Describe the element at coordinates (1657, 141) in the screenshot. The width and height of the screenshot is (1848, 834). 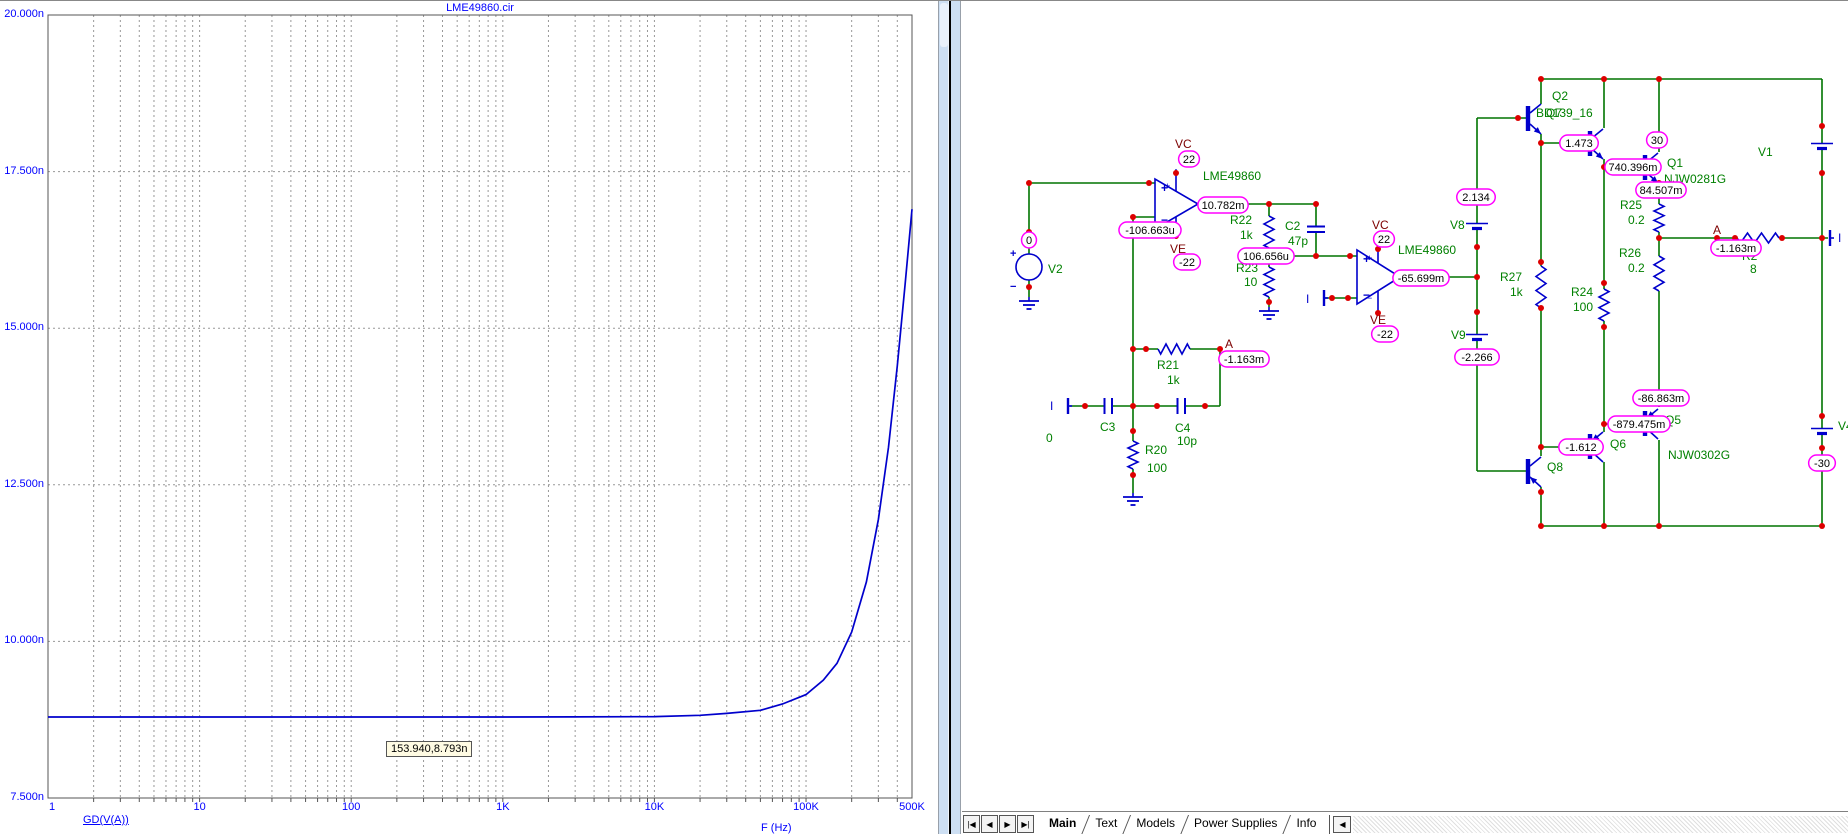
I see `voltage-bubble-value: 30` at that location.